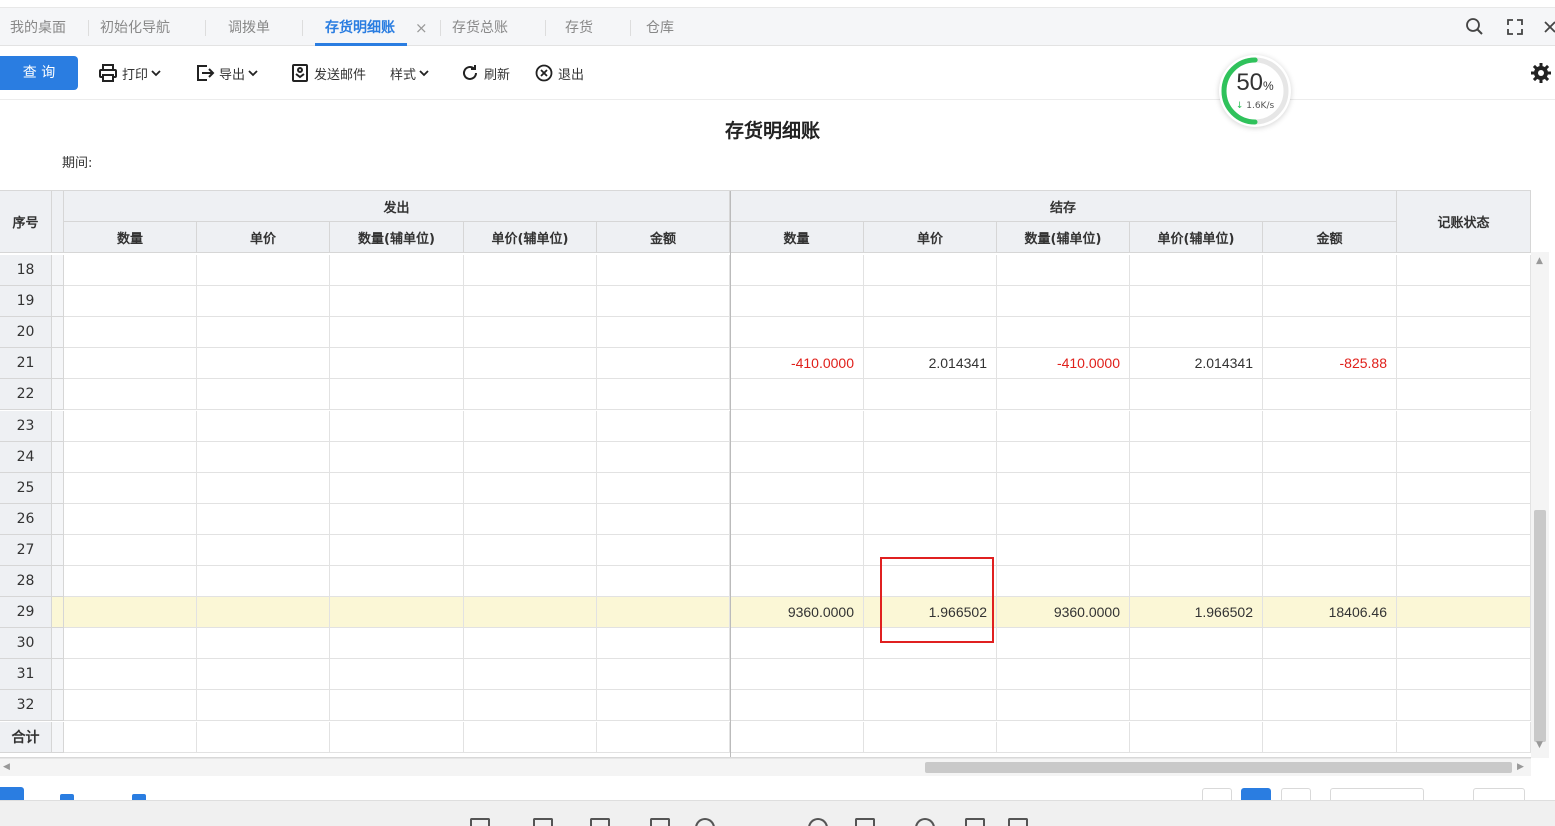 The image size is (1555, 826). What do you see at coordinates (1330, 364) in the screenshot?
I see `table-cell: -825.88` at bounding box center [1330, 364].